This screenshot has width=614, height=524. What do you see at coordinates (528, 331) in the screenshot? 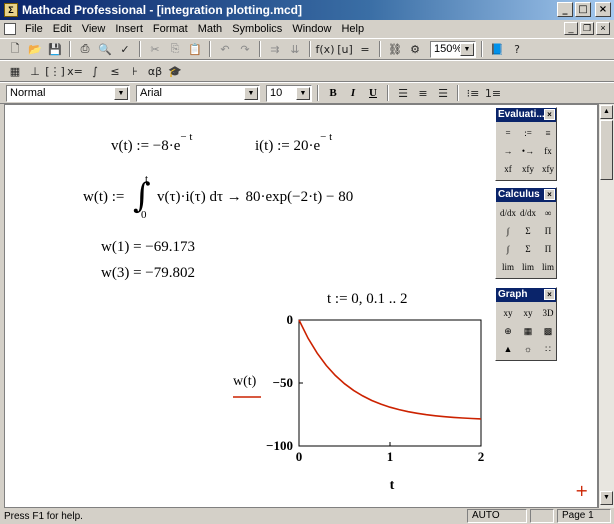
I see `graph-palette-button: ▦` at bounding box center [528, 331].